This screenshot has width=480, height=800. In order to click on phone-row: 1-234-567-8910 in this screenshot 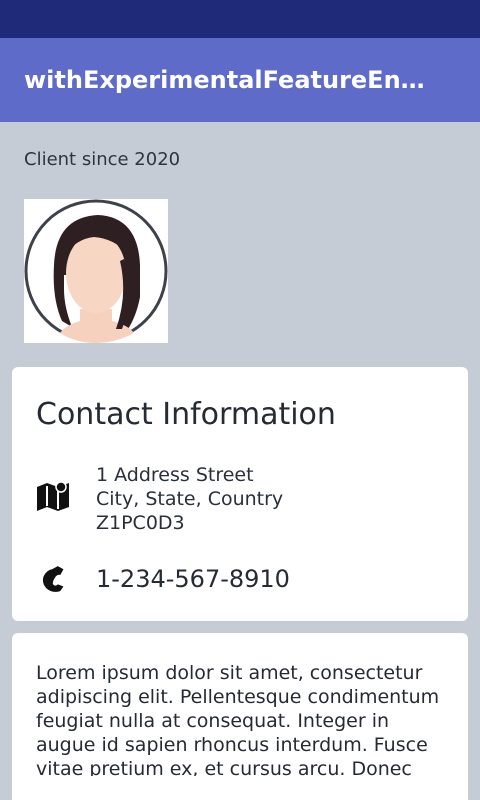, I will do `click(246, 581)`.